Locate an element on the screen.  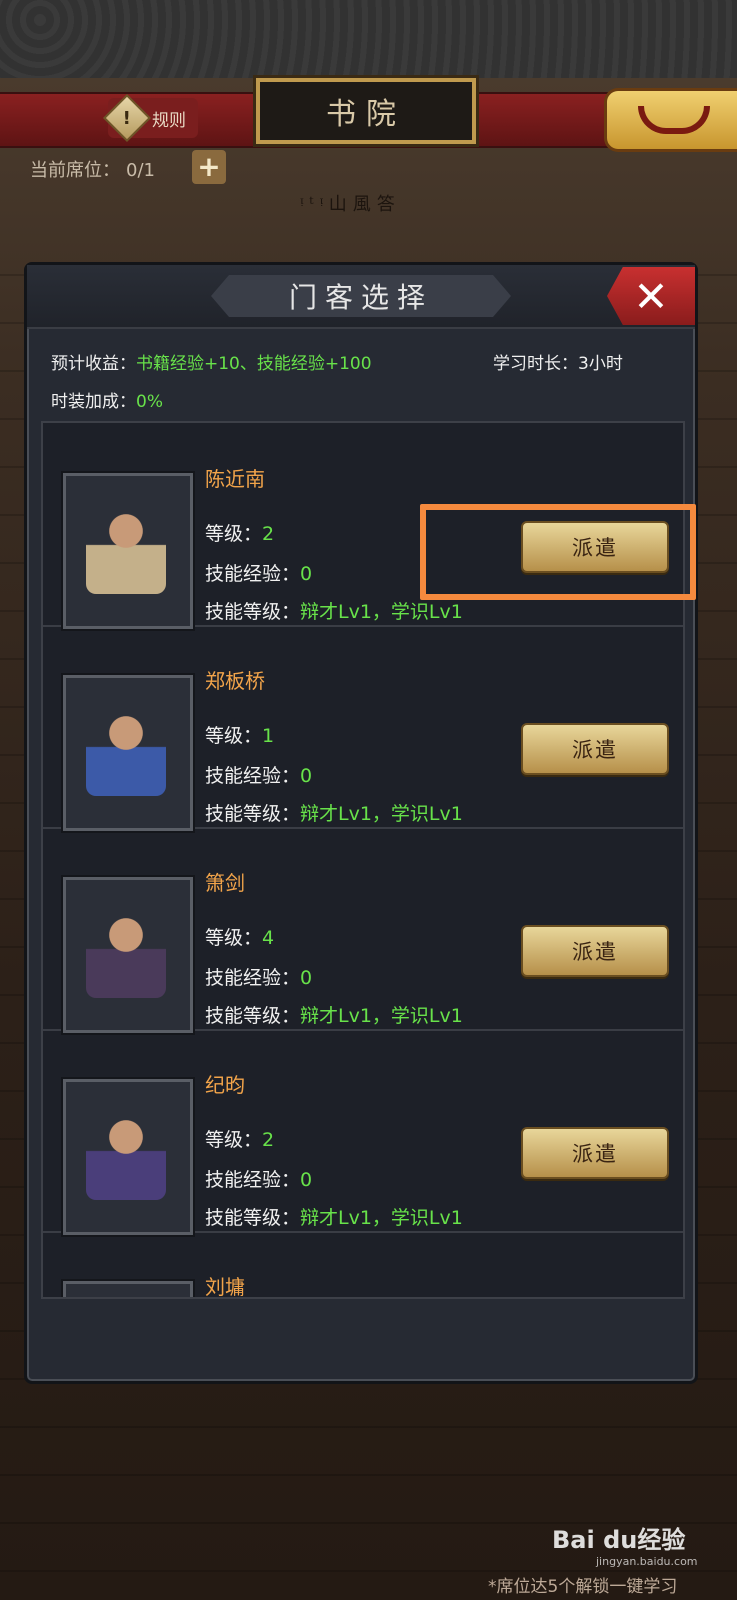
back-button is located at coordinates (670, 120).